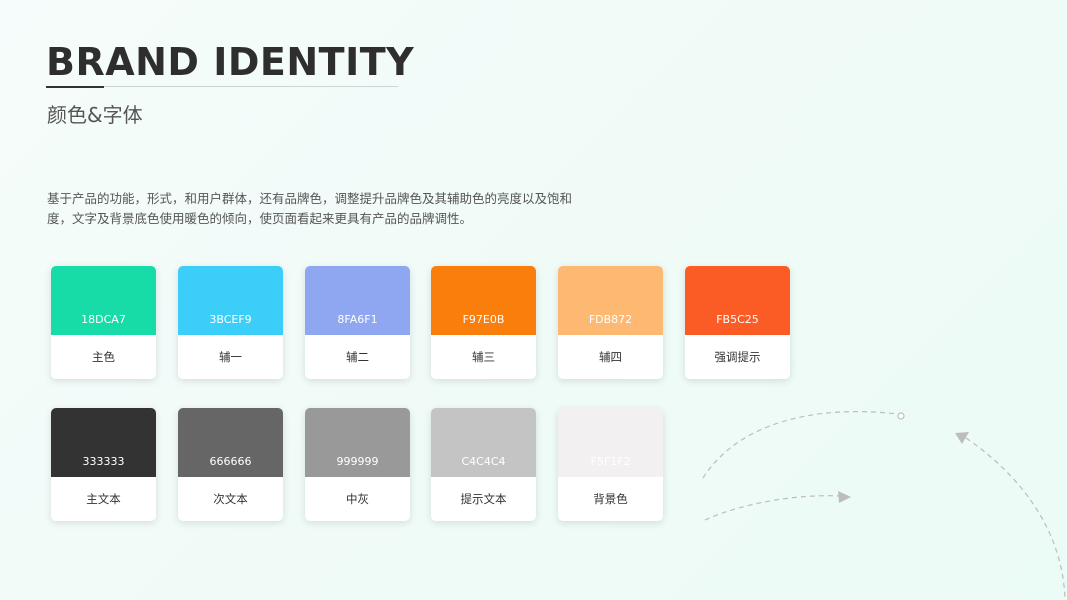 Image resolution: width=1067 pixels, height=600 pixels. I want to click on dashed-arc-bottom, so click(772, 508).